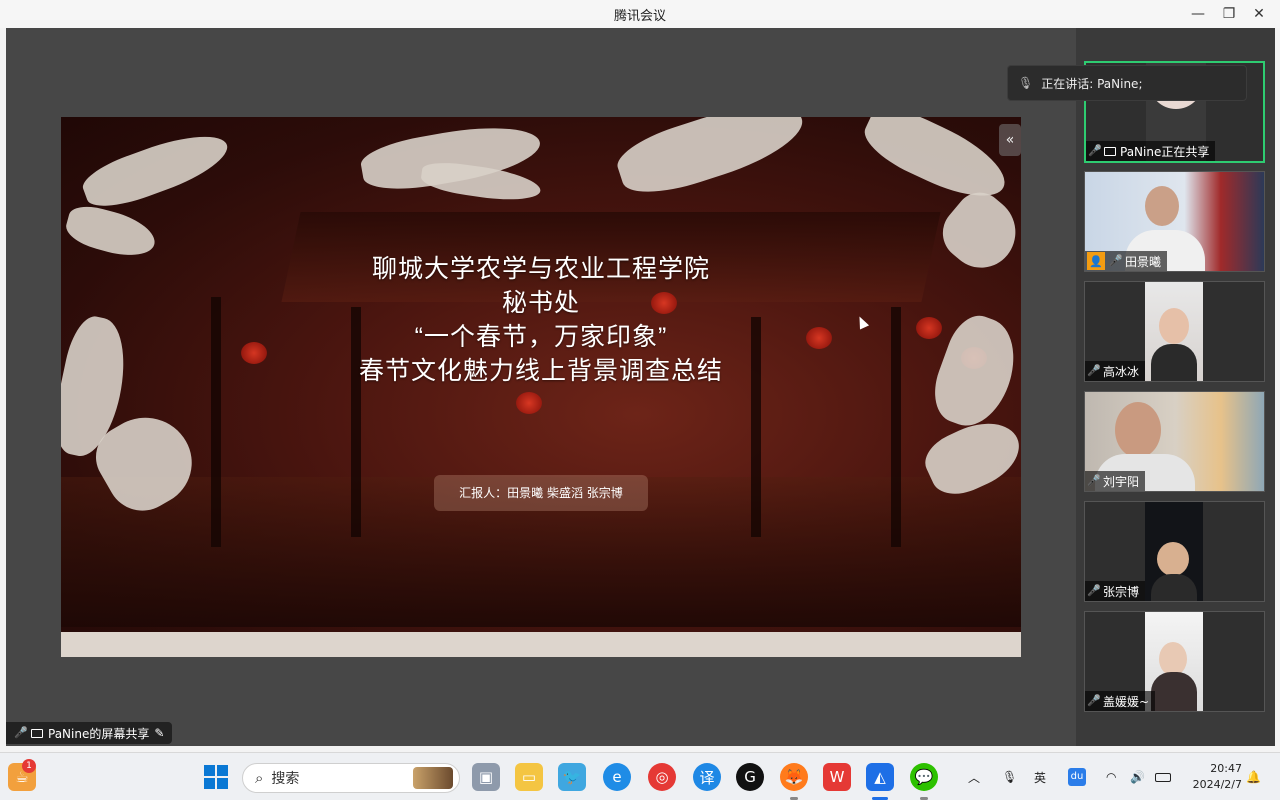  I want to click on participant-nameplate: 🎤 刘宇阳, so click(1115, 481).